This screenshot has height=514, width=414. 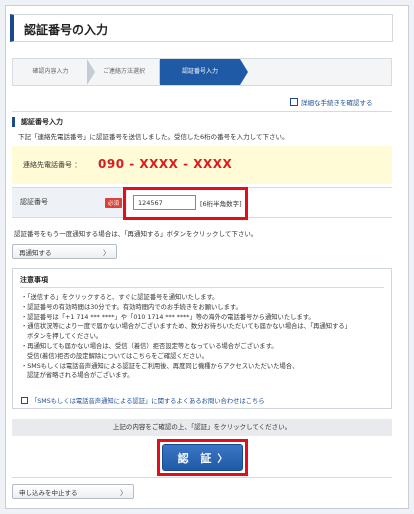 I want to click on faq-link: 「SMSもしくは電話音声通知による認証」に関するよくあるお問い合わせはこちら, so click(x=143, y=400).